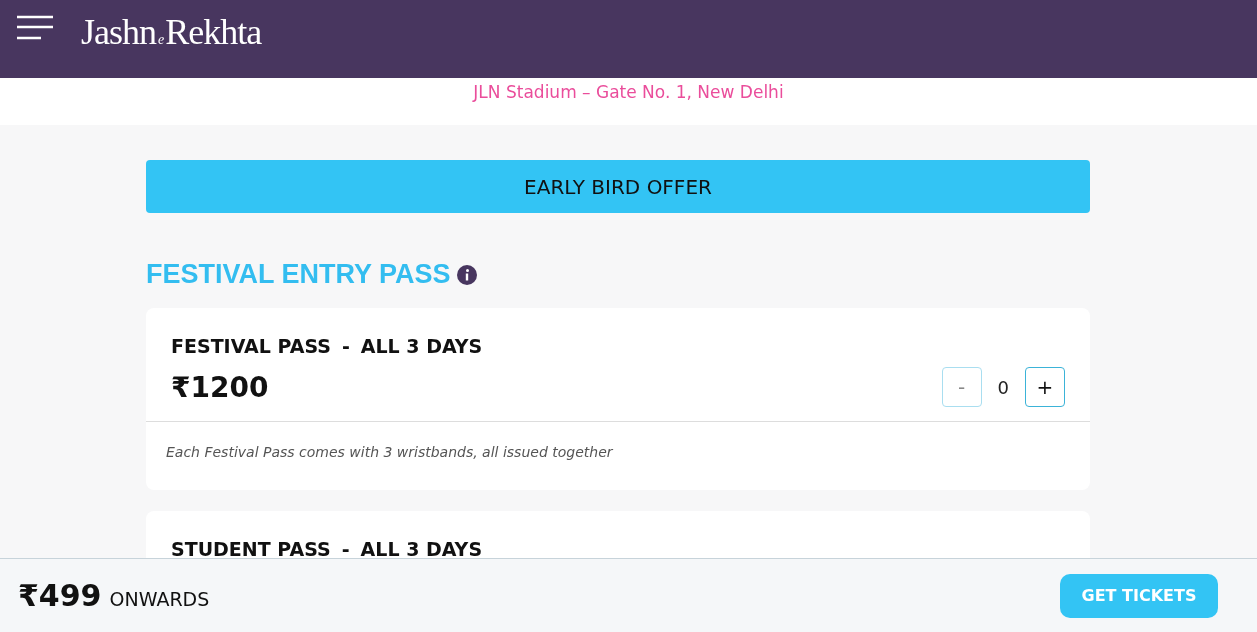  What do you see at coordinates (220, 387) in the screenshot?
I see `pass-price: ₹1200` at bounding box center [220, 387].